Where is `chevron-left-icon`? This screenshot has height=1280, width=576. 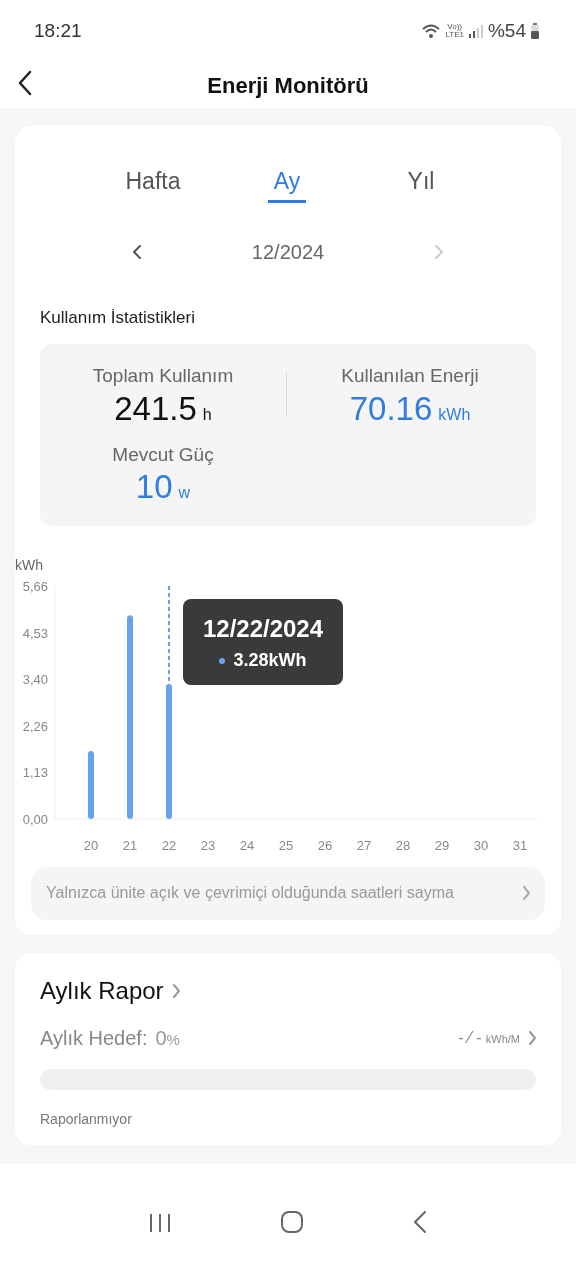
chevron-left-icon is located at coordinates (136, 252).